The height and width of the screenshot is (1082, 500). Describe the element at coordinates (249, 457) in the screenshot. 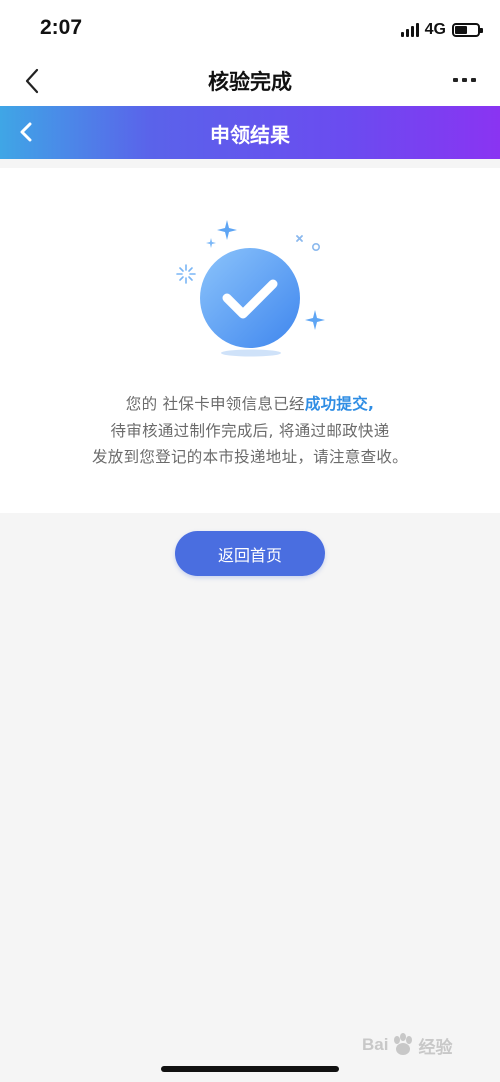

I see `result-message-line-3: 发放到您登记的本市投递地址，请注意查收。` at that location.